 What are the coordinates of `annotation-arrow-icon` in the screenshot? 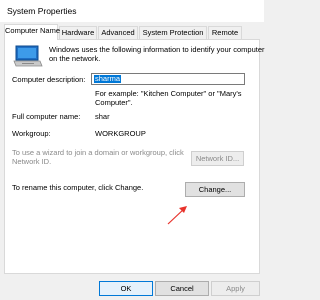 It's located at (178, 215).